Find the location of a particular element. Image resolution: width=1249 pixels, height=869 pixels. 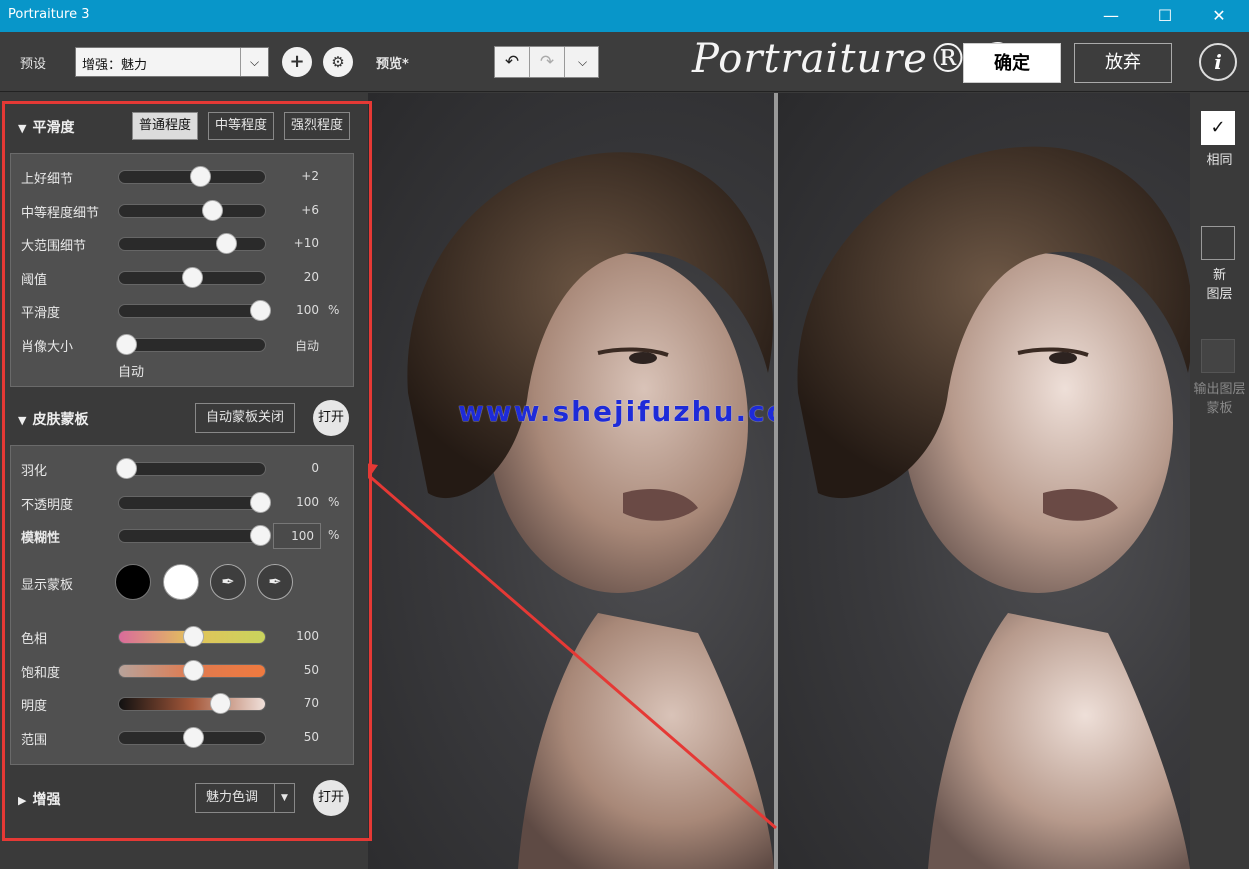

gear-icon: ⚙ is located at coordinates (338, 62).